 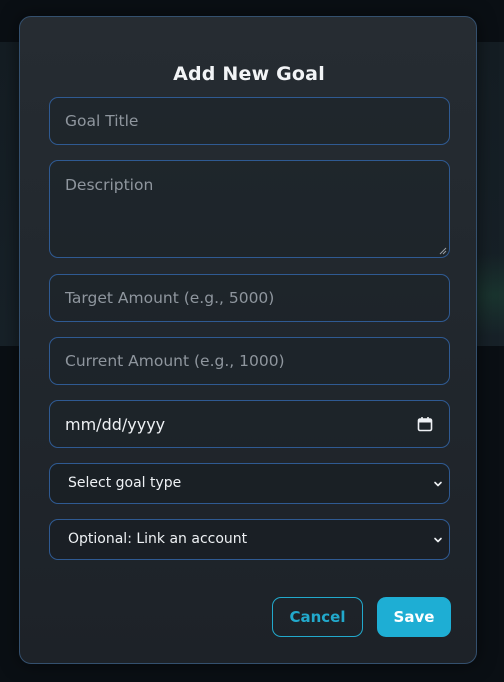 I want to click on goal-title-placeholder: Goal Title, so click(x=102, y=121).